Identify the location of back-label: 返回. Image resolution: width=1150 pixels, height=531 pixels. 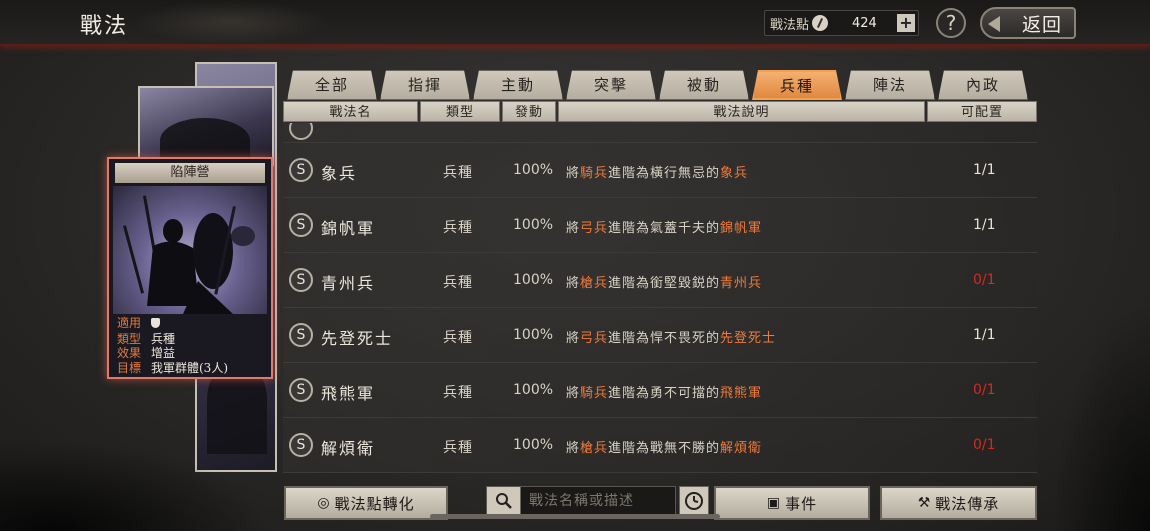
(1041, 24).